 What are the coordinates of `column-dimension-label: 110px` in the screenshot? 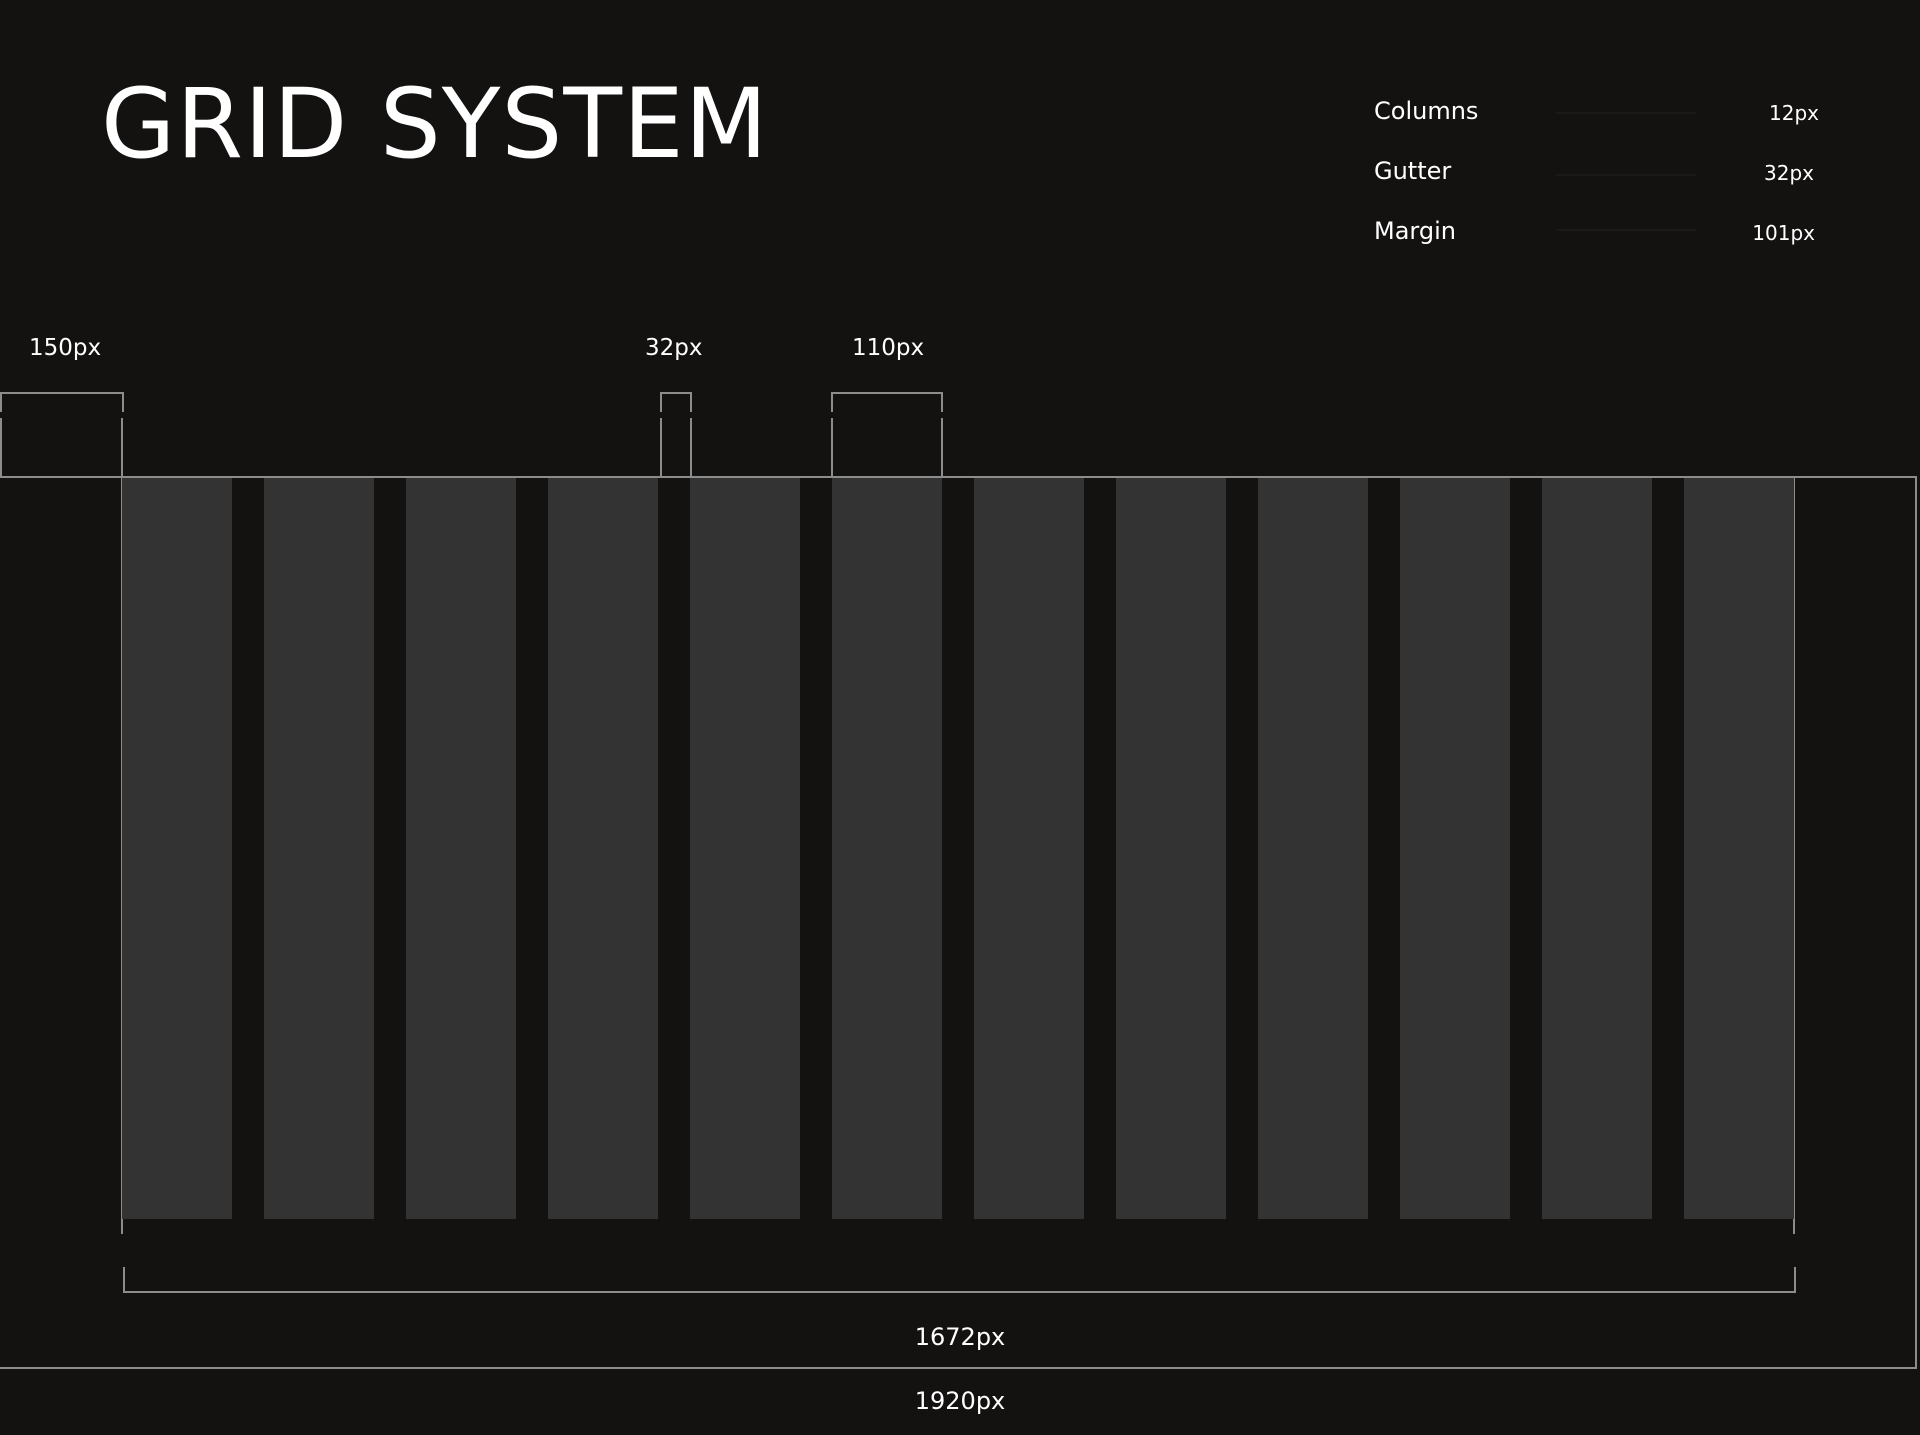 It's located at (888, 348).